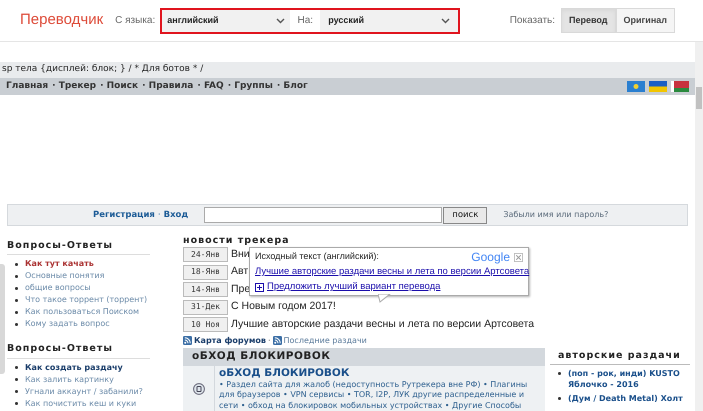  Describe the element at coordinates (629, 379) in the screenshot. I see `release-link: (поп - рок, инди) KUSTO Яблочко - 2016` at that location.